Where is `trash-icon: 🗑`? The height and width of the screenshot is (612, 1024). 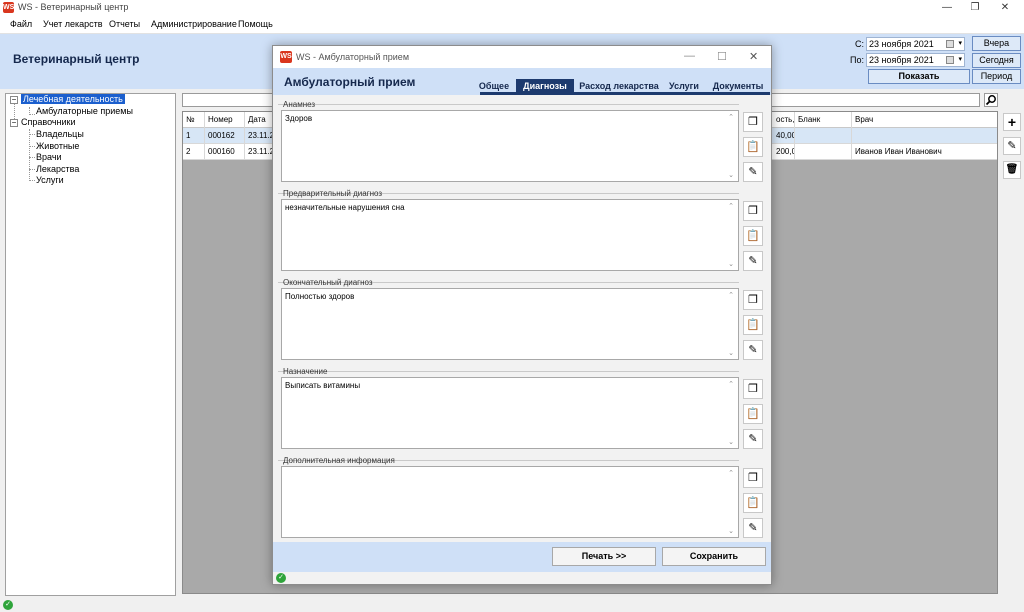 trash-icon: 🗑 is located at coordinates (1012, 169).